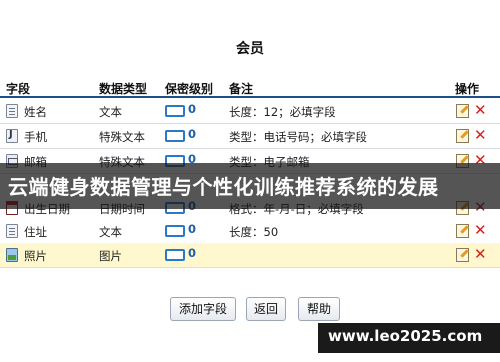  I want to click on back-button: 返回, so click(266, 309).